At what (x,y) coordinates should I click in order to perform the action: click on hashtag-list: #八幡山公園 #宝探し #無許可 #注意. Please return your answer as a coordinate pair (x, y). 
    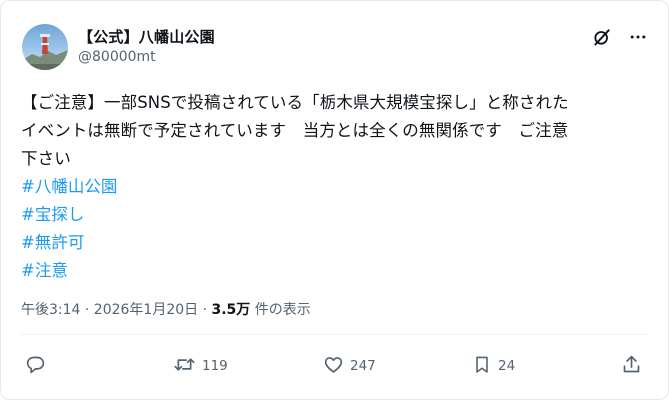
    Looking at the image, I should click on (69, 229).